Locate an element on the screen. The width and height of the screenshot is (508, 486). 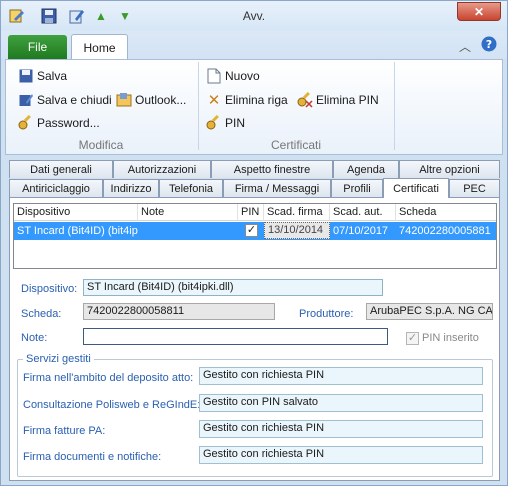
nuovo-label: Nuovo is located at coordinates (242, 76).